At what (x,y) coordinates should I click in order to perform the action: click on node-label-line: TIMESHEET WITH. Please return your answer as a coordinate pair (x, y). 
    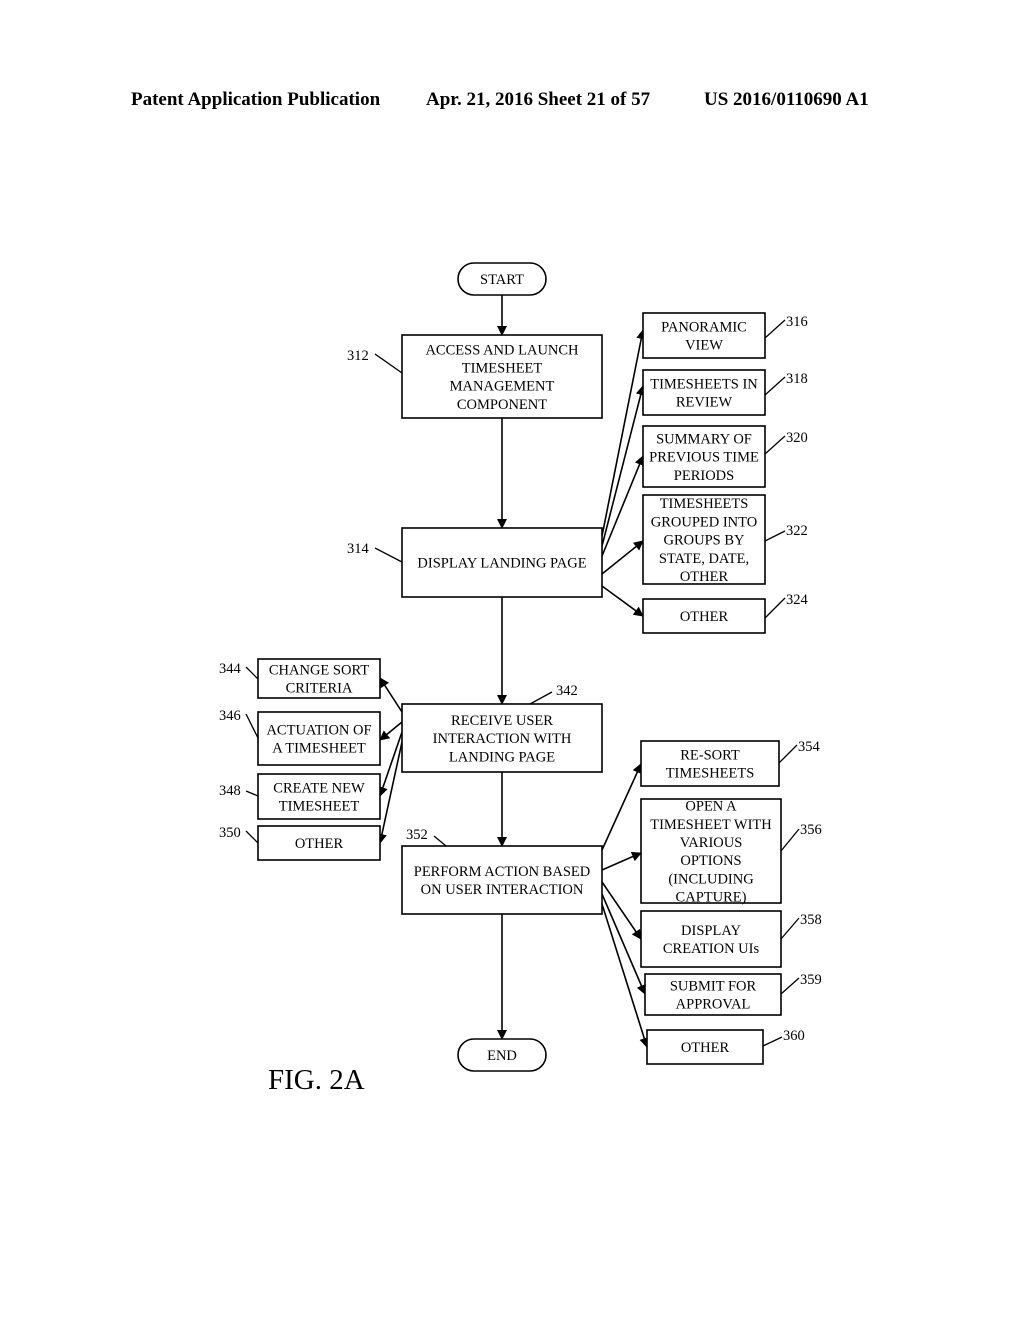
    Looking at the image, I should click on (711, 825).